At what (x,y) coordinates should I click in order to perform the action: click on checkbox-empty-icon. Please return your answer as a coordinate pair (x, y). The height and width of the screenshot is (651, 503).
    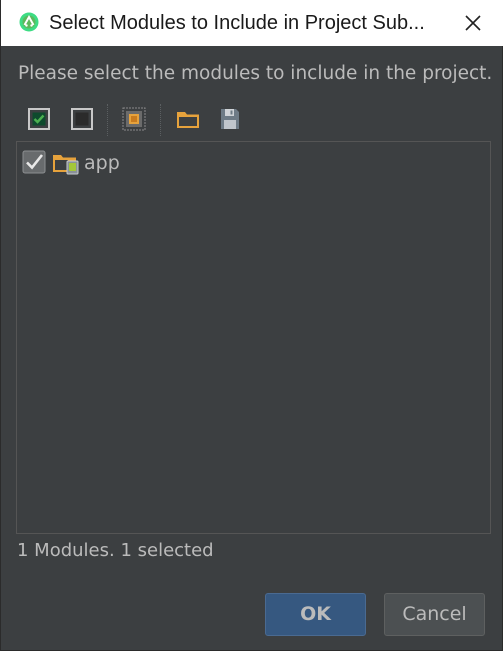
    Looking at the image, I should click on (82, 119).